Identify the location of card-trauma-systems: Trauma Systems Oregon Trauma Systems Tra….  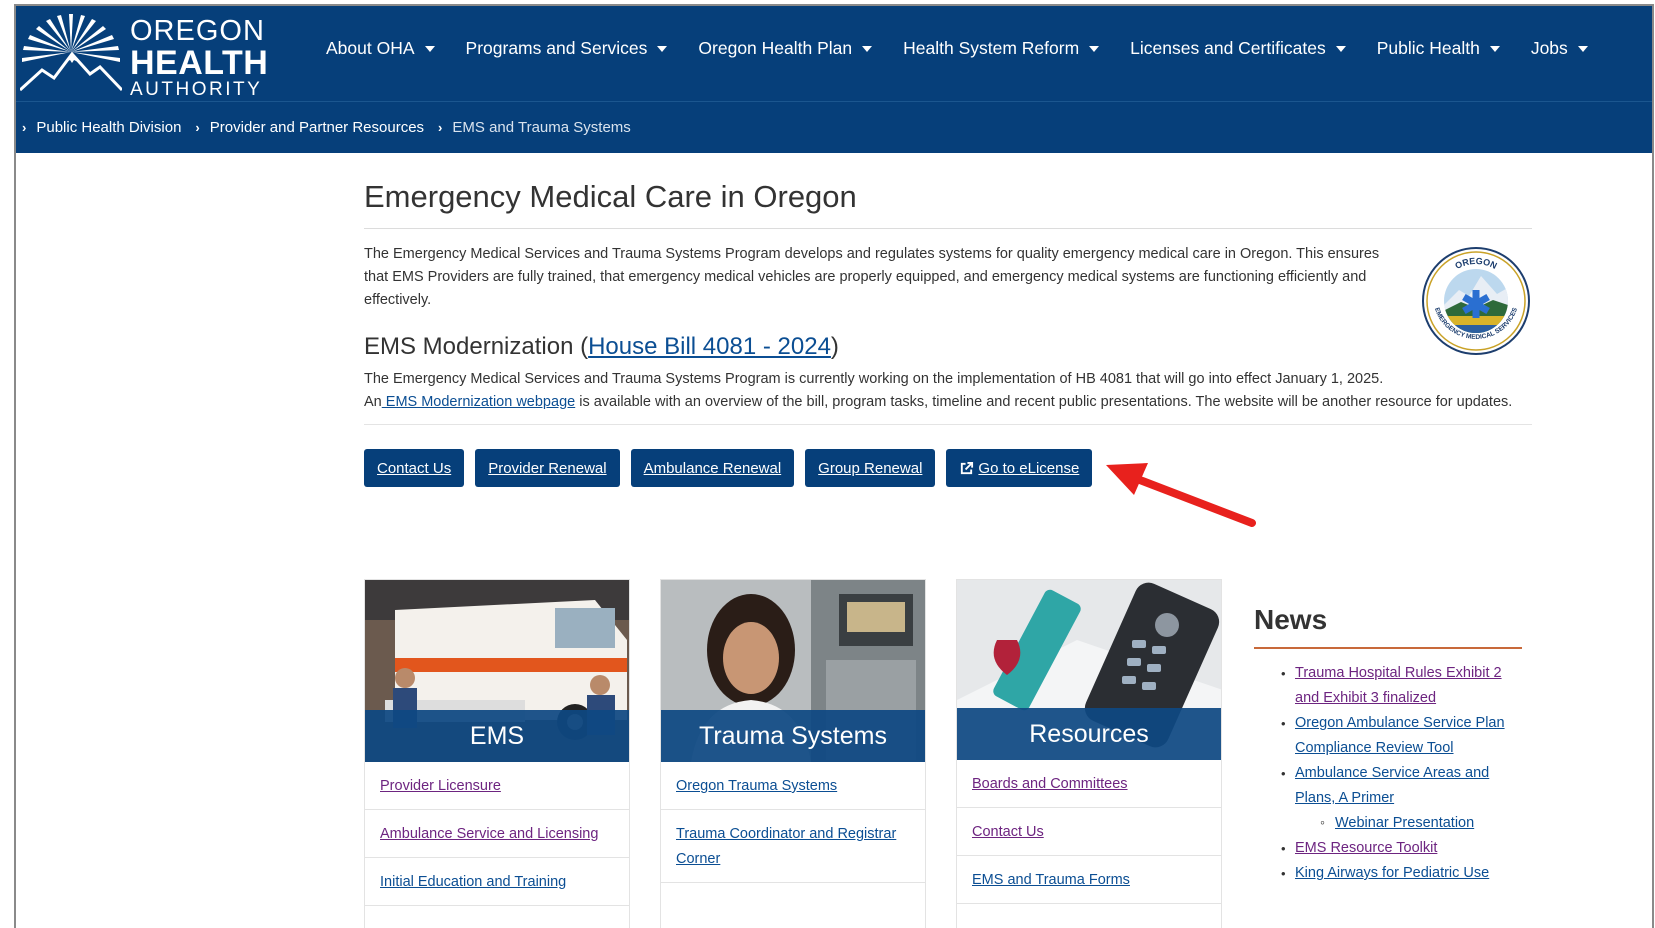
(793, 753).